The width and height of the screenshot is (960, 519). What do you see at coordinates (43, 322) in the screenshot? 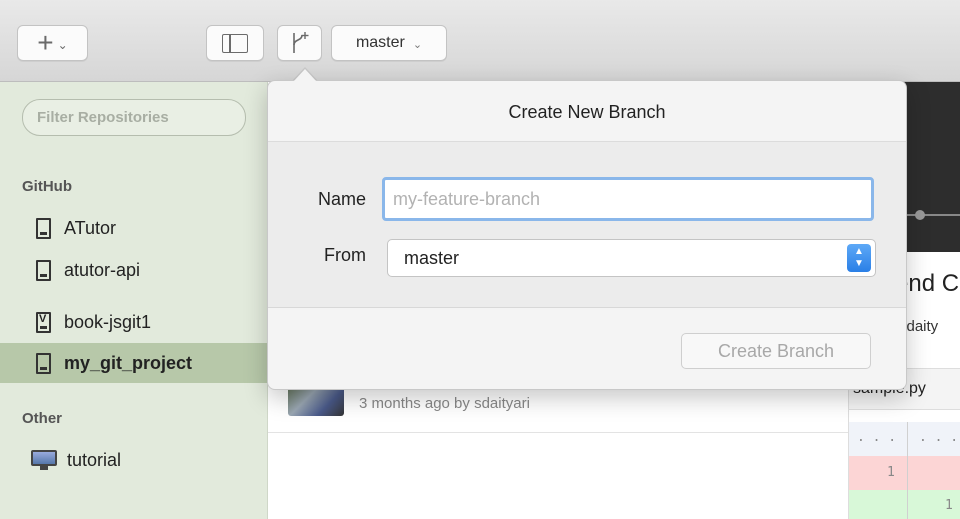
I see `package-repo-icon` at bounding box center [43, 322].